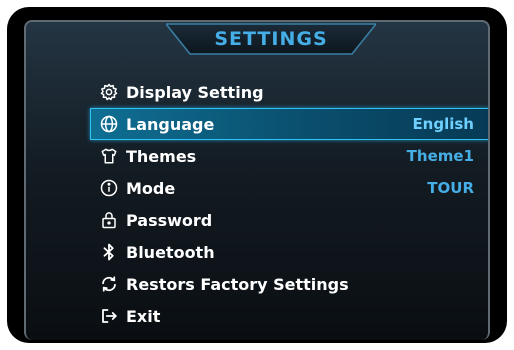 The height and width of the screenshot is (350, 514). What do you see at coordinates (109, 156) in the screenshot?
I see `shirt-icon` at bounding box center [109, 156].